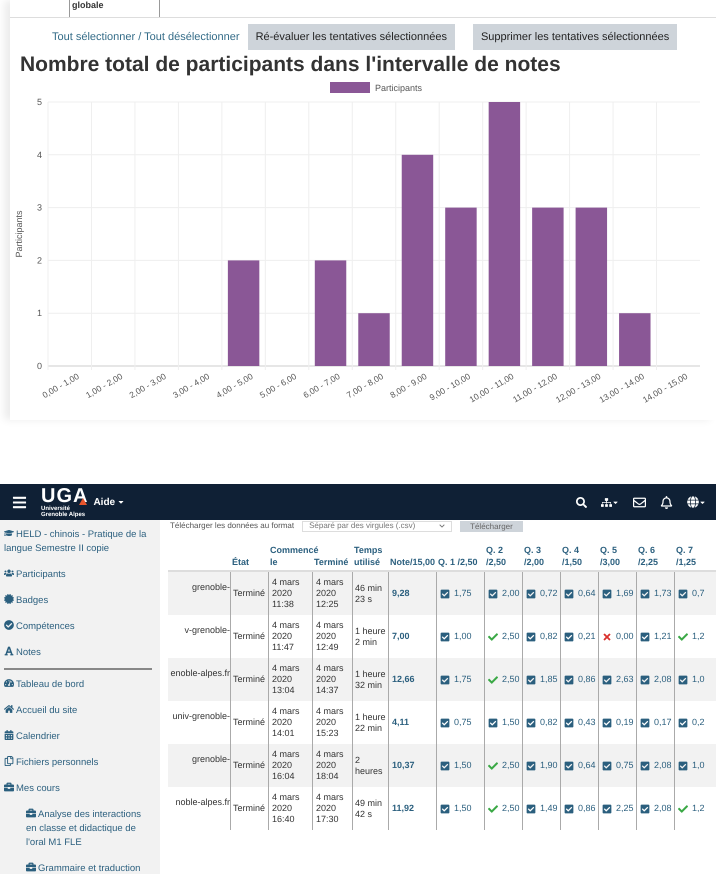  I want to click on question-score-link: 1,73, so click(663, 593).